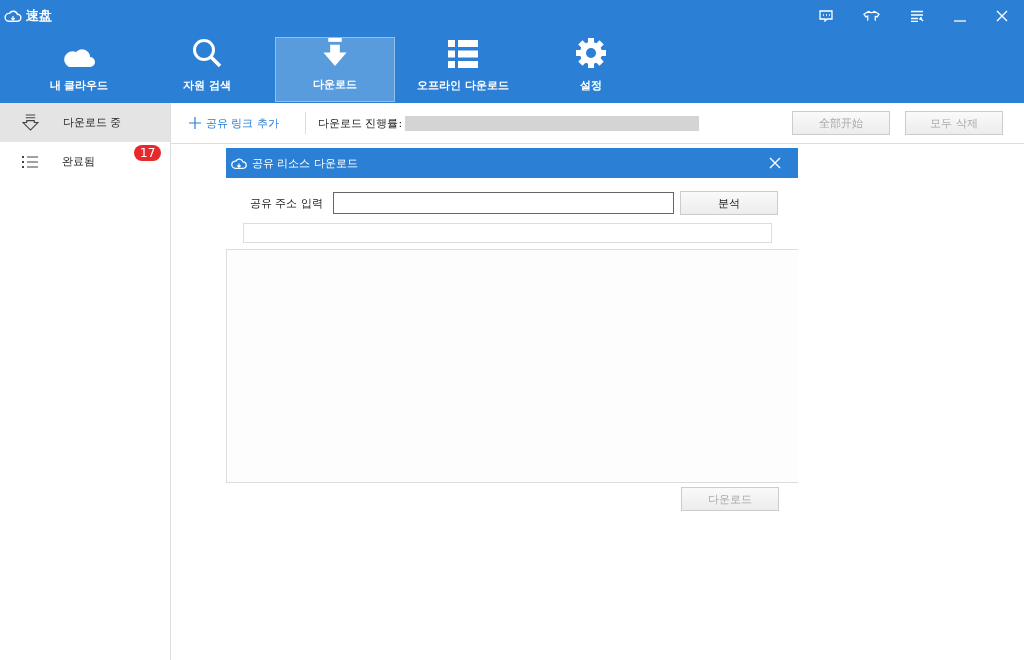 The height and width of the screenshot is (660, 1024). Describe the element at coordinates (335, 69) in the screenshot. I see `nav-tab: 다운로드` at that location.